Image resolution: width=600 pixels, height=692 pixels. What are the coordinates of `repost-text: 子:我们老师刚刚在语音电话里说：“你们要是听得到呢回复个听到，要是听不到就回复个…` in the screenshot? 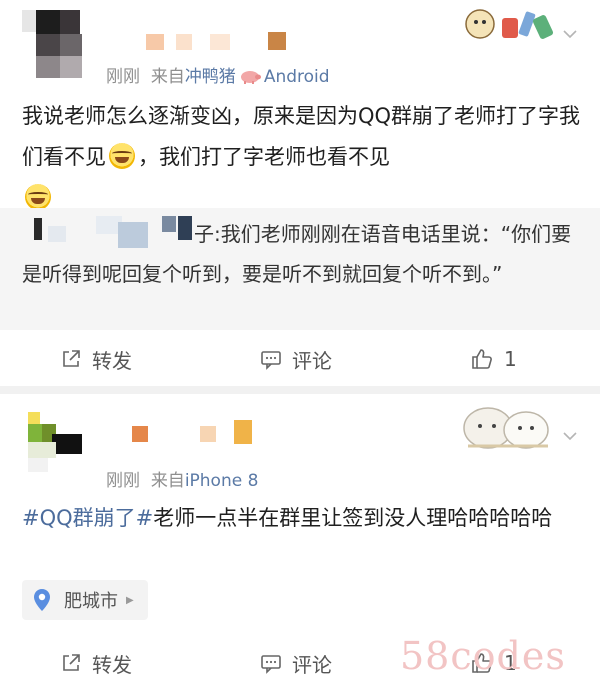 It's located at (297, 254).